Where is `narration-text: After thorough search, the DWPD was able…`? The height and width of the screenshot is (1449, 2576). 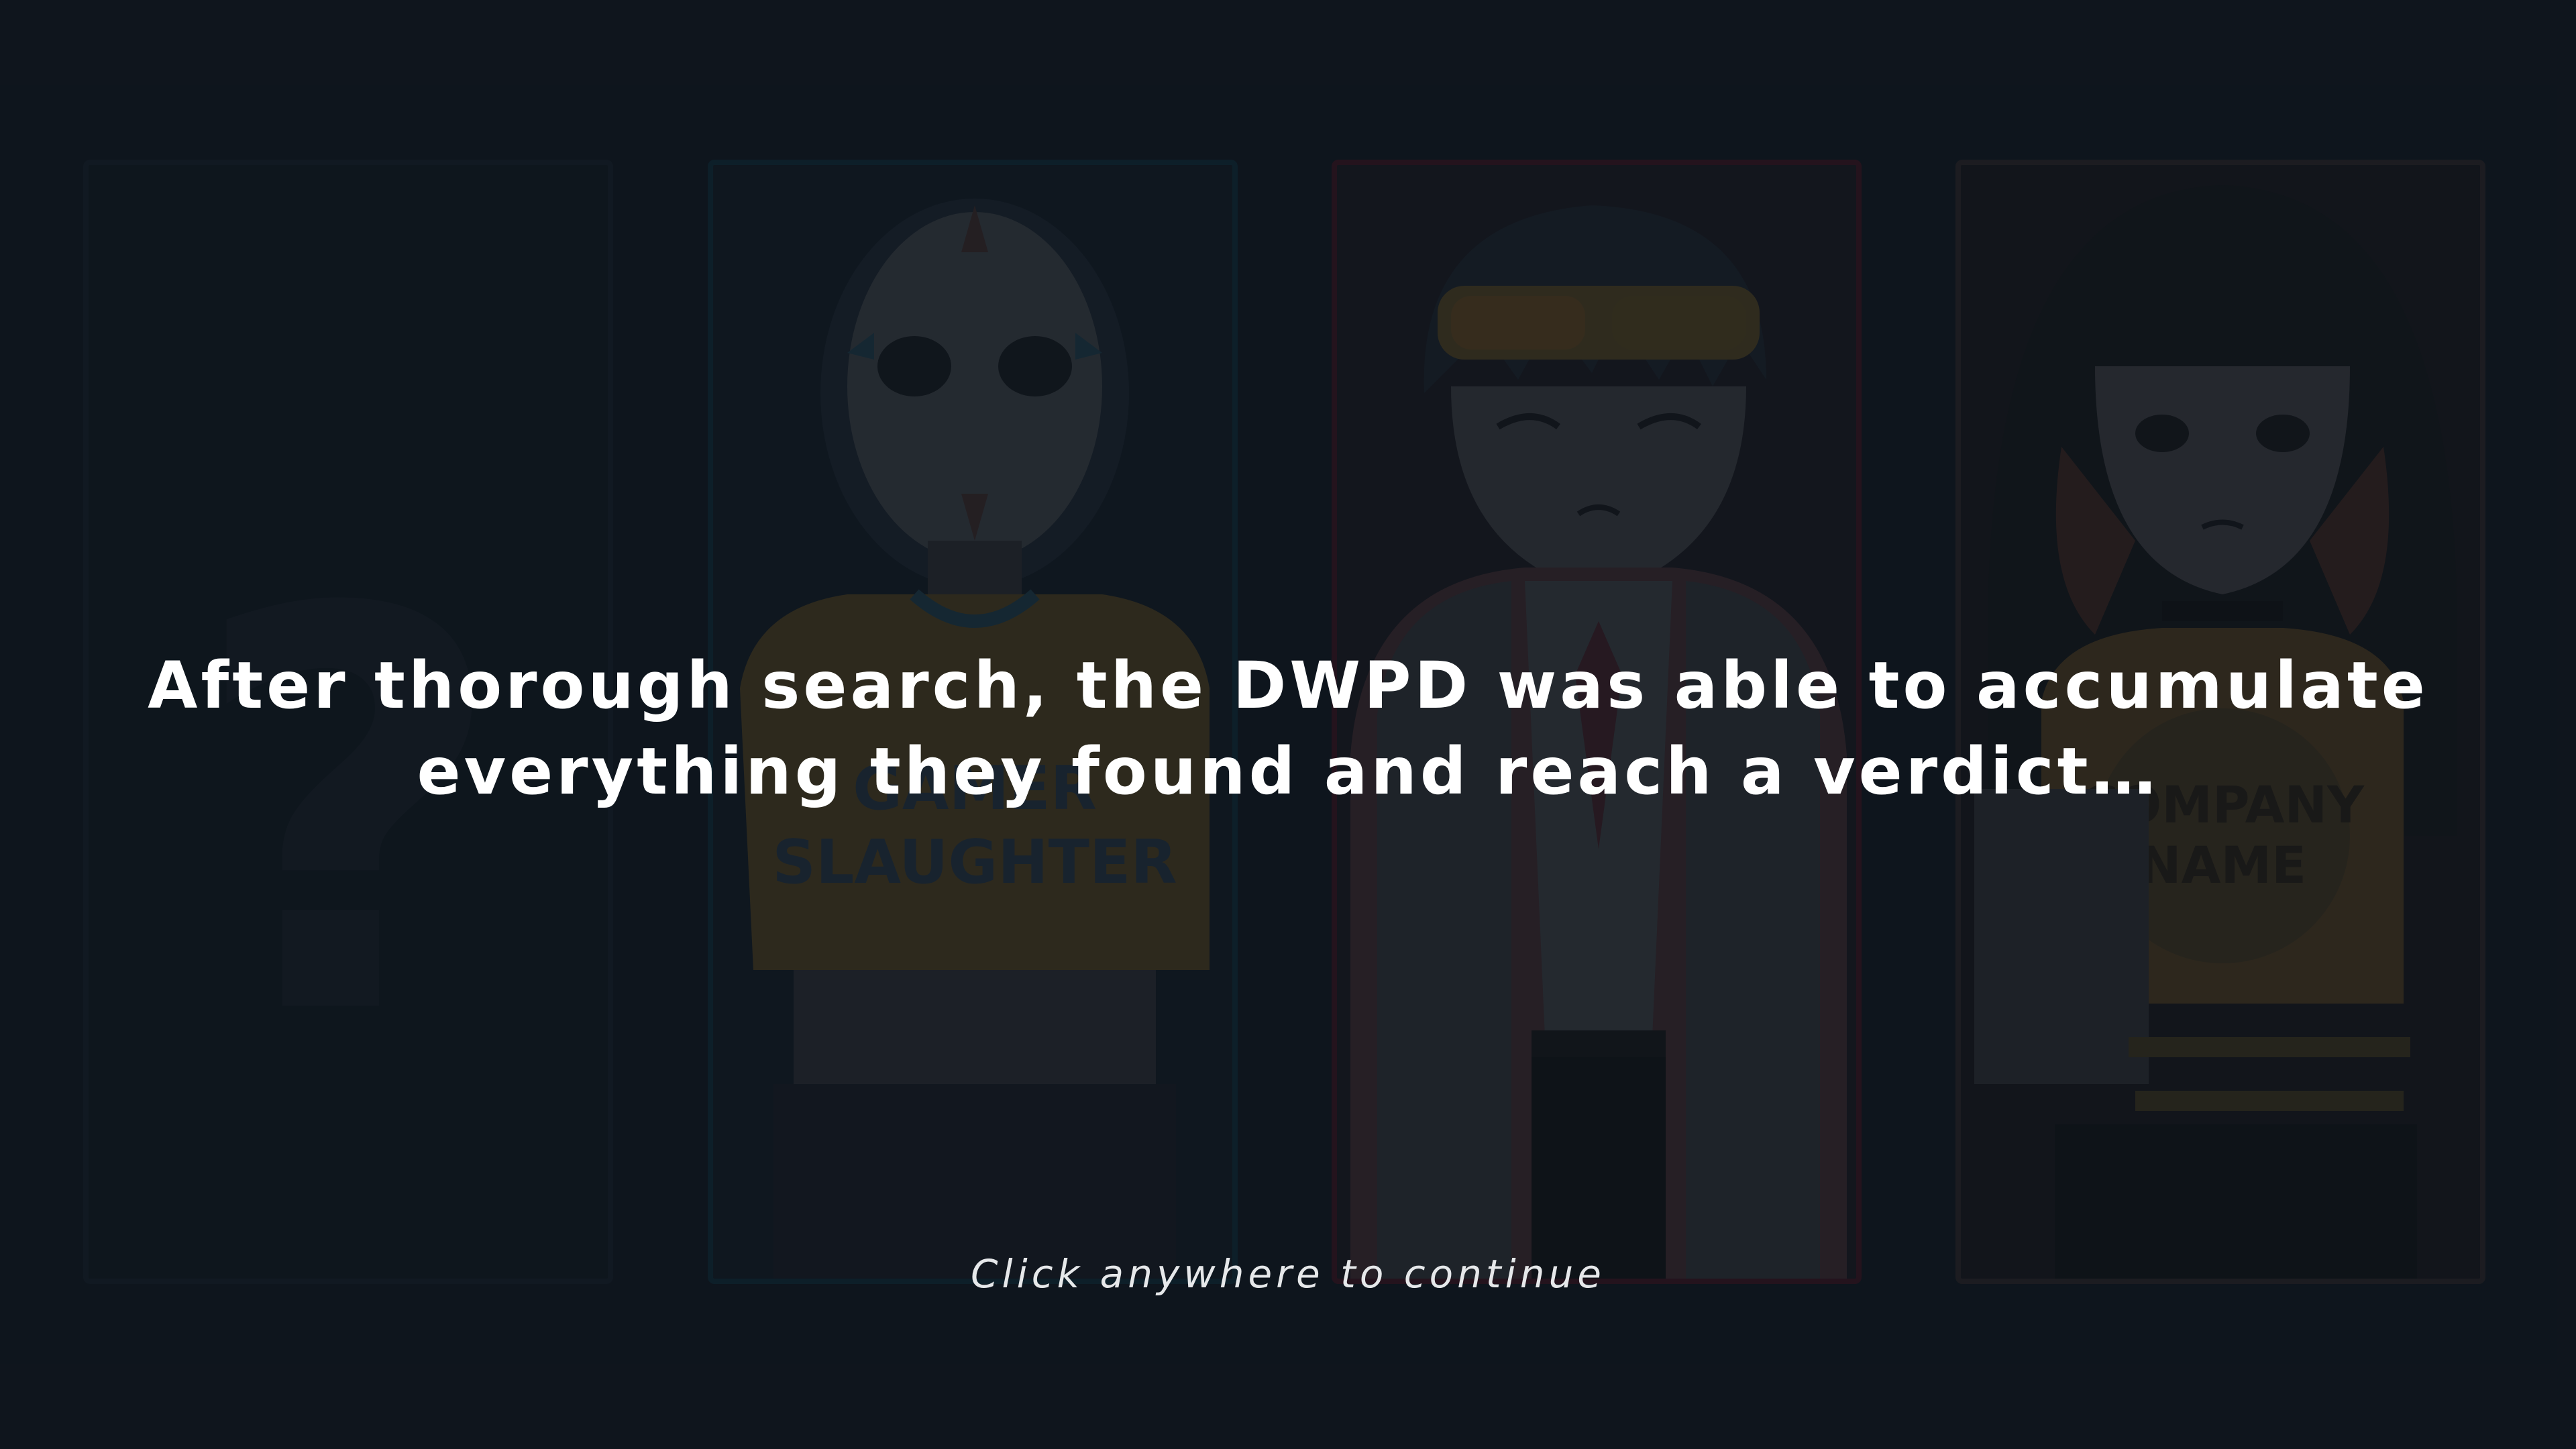 narration-text: After thorough search, the DWPD was able… is located at coordinates (1288, 728).